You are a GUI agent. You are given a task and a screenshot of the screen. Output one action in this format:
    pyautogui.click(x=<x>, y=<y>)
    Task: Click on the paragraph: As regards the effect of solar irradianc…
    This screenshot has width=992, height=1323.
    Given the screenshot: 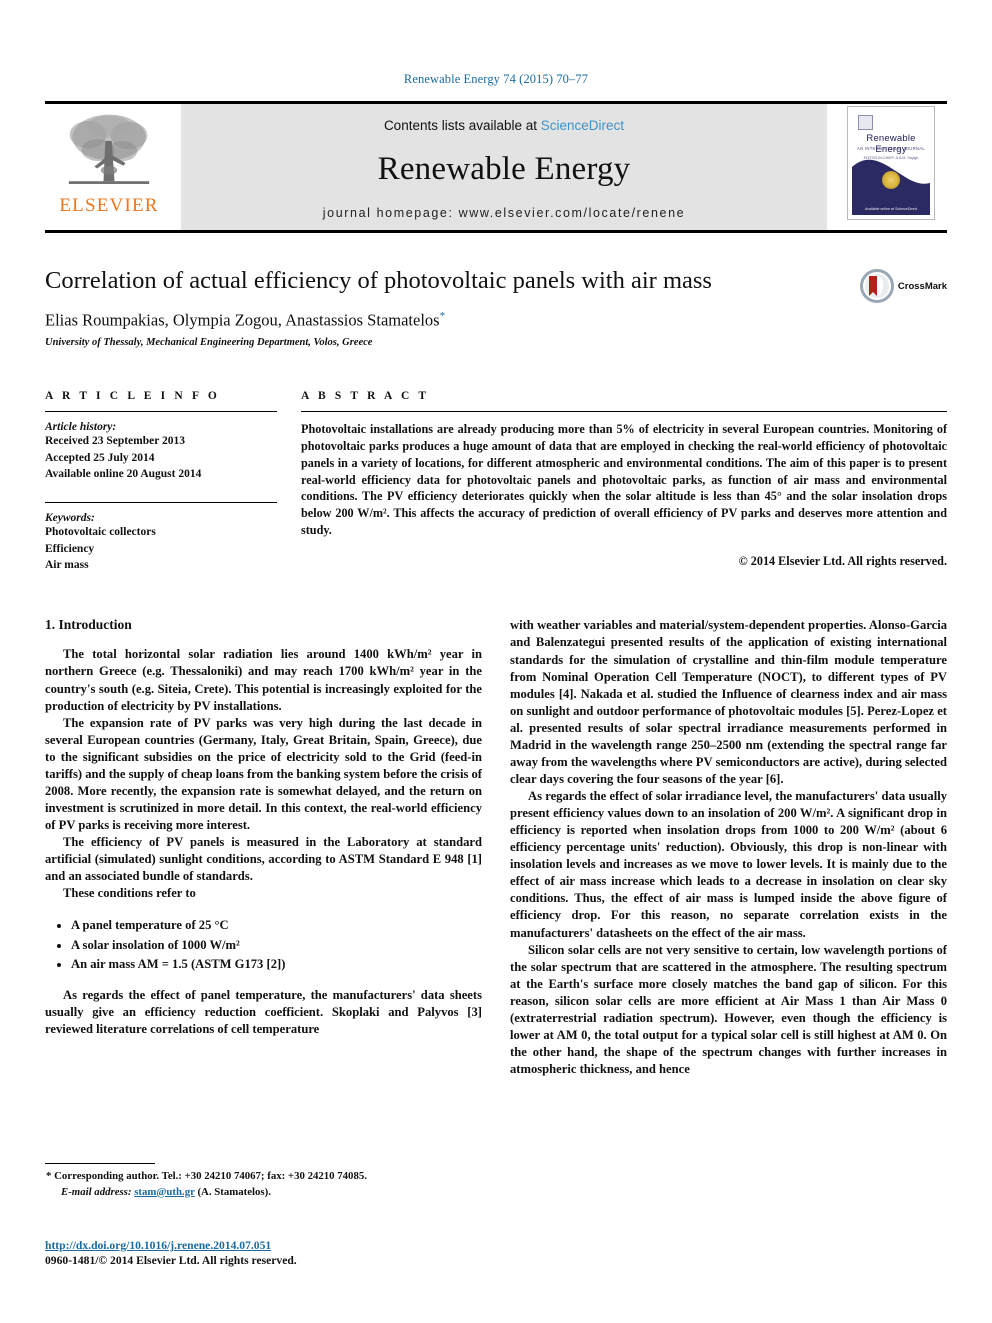 What is the action you would take?
    pyautogui.click(x=728, y=864)
    